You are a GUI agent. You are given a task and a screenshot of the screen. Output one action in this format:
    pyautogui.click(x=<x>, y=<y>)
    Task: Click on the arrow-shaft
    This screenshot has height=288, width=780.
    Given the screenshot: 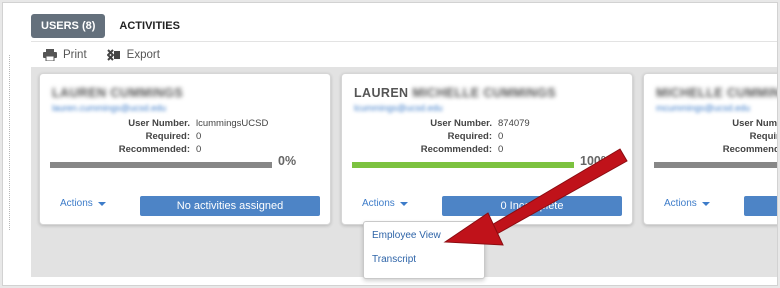 What is the action you would take?
    pyautogui.click(x=558, y=192)
    